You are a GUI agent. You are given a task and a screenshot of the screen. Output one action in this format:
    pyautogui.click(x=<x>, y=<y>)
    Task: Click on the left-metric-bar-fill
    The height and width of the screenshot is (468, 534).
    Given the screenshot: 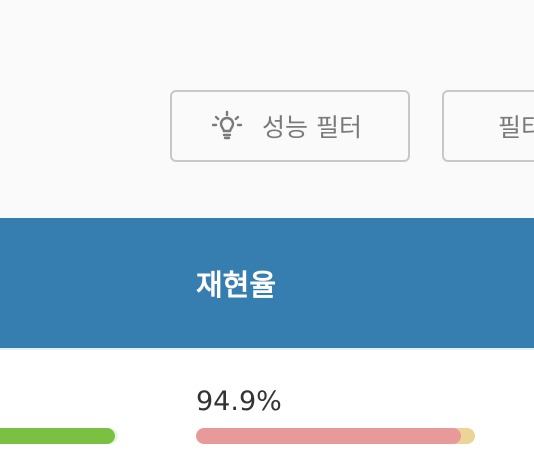 What is the action you would take?
    pyautogui.click(x=58, y=436)
    